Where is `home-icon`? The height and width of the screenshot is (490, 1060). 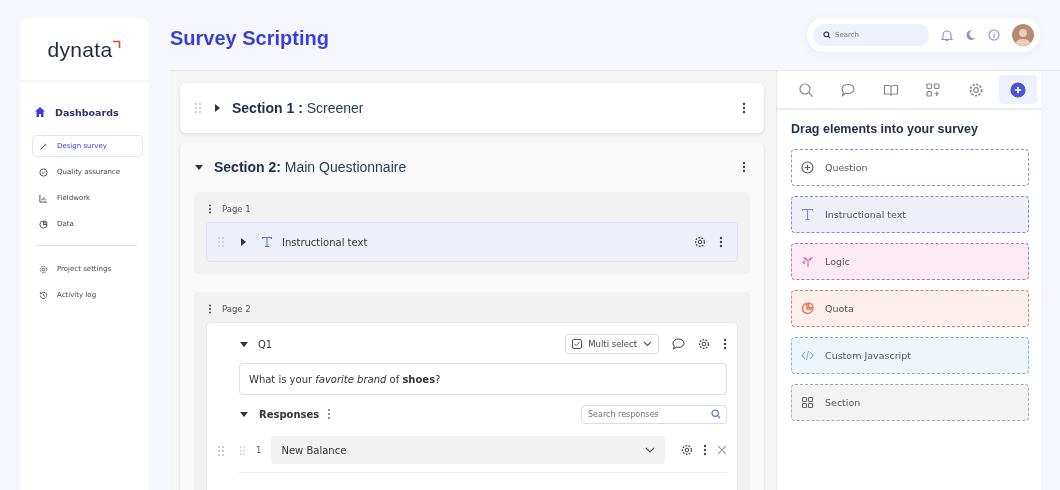 home-icon is located at coordinates (40, 112).